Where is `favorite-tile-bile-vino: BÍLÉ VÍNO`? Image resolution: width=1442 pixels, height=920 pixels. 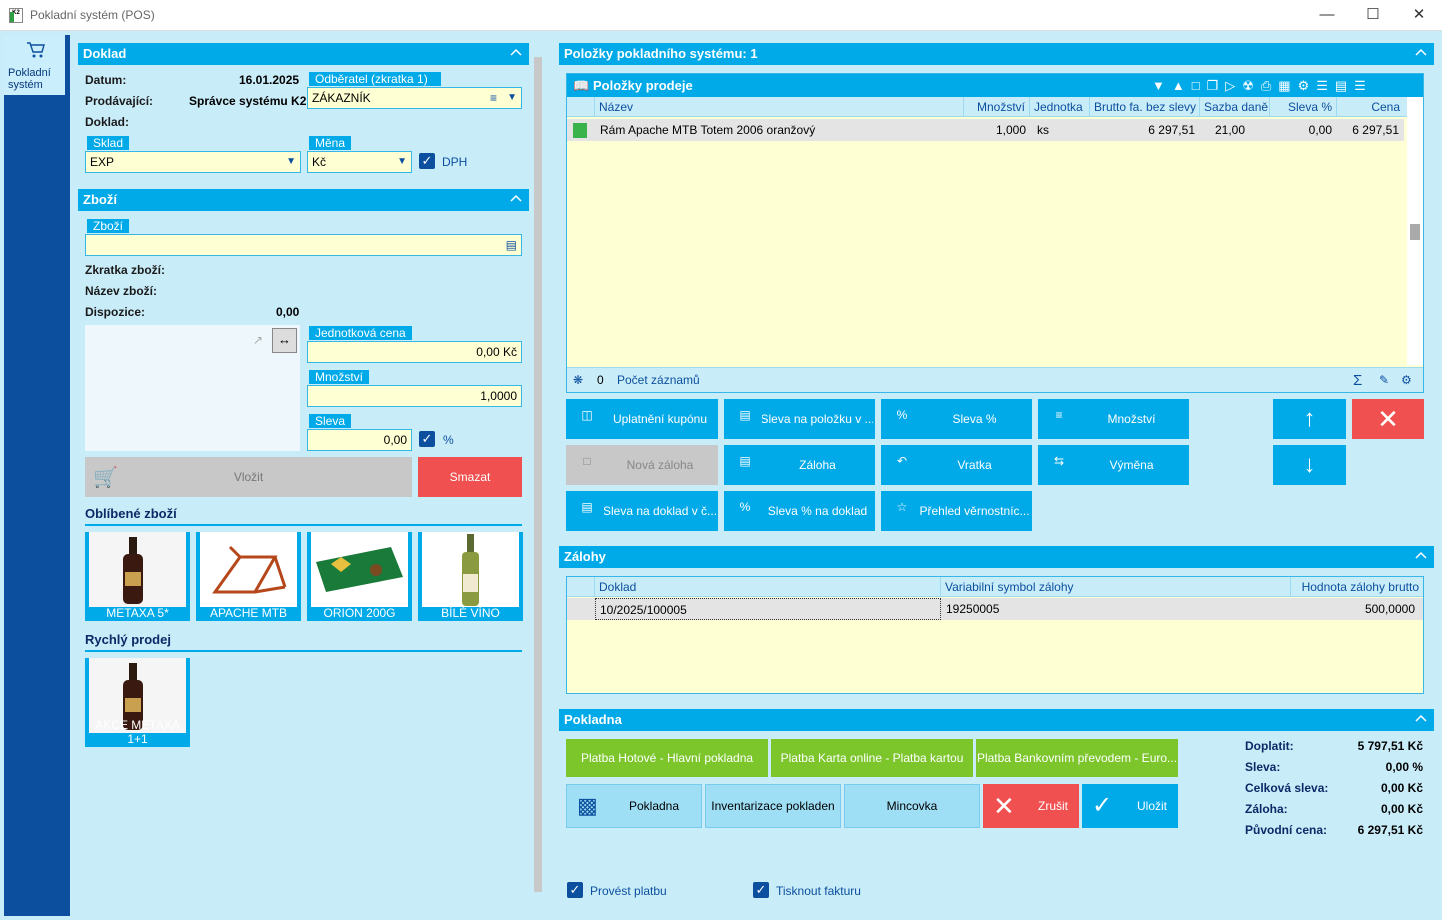 favorite-tile-bile-vino: BÍLÉ VÍNO is located at coordinates (470, 576).